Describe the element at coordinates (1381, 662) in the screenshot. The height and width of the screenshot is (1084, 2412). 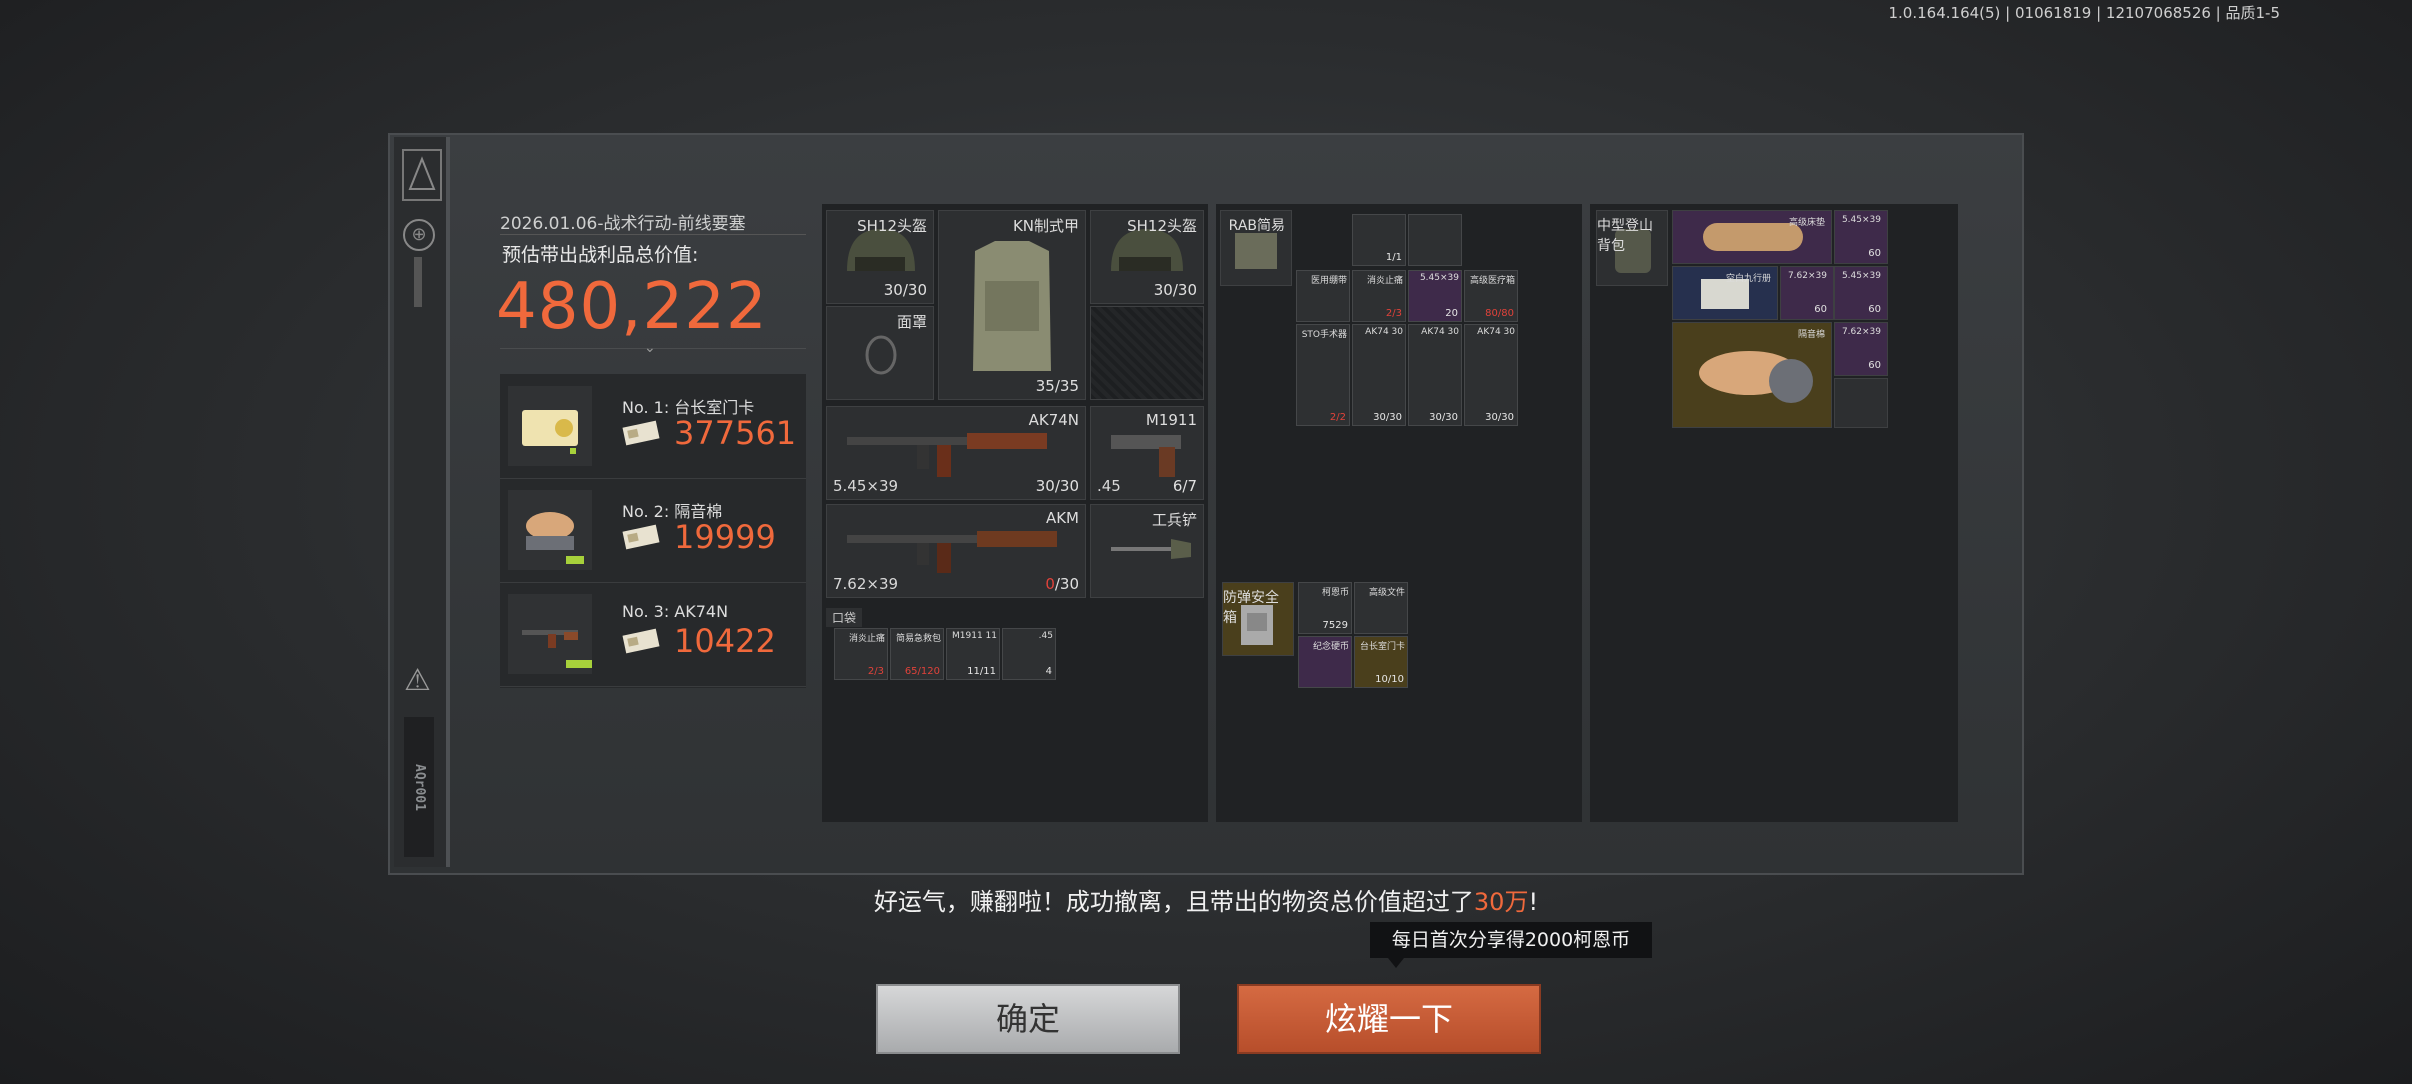
I see `item-slot: 台长室门卡 10/10` at that location.